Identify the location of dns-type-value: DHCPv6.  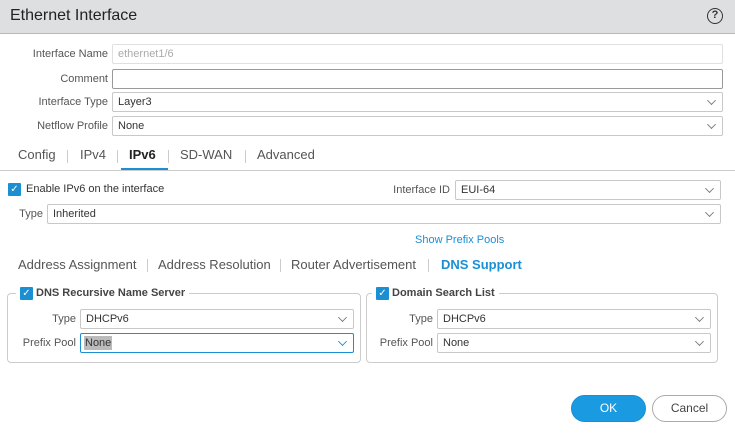
(107, 319).